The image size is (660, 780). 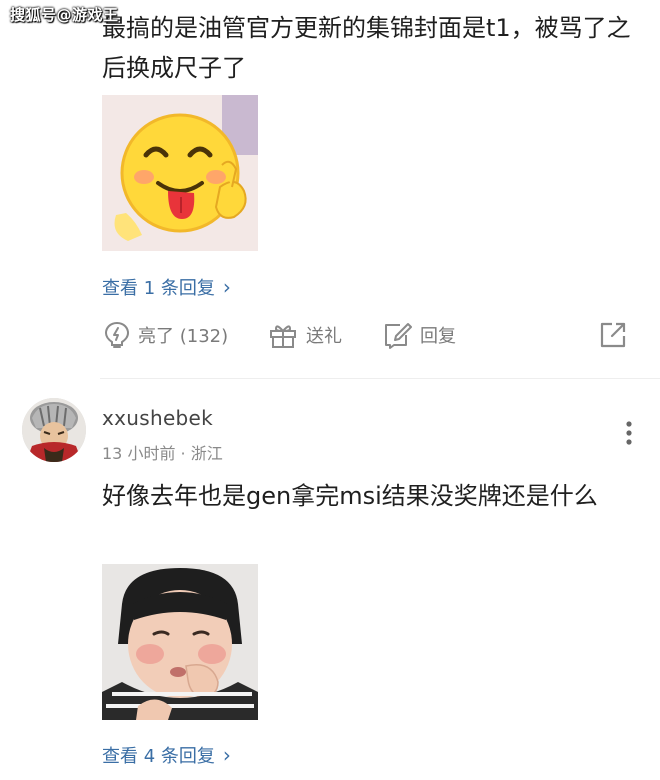 What do you see at coordinates (380, 378) in the screenshot?
I see `comment-divider` at bounding box center [380, 378].